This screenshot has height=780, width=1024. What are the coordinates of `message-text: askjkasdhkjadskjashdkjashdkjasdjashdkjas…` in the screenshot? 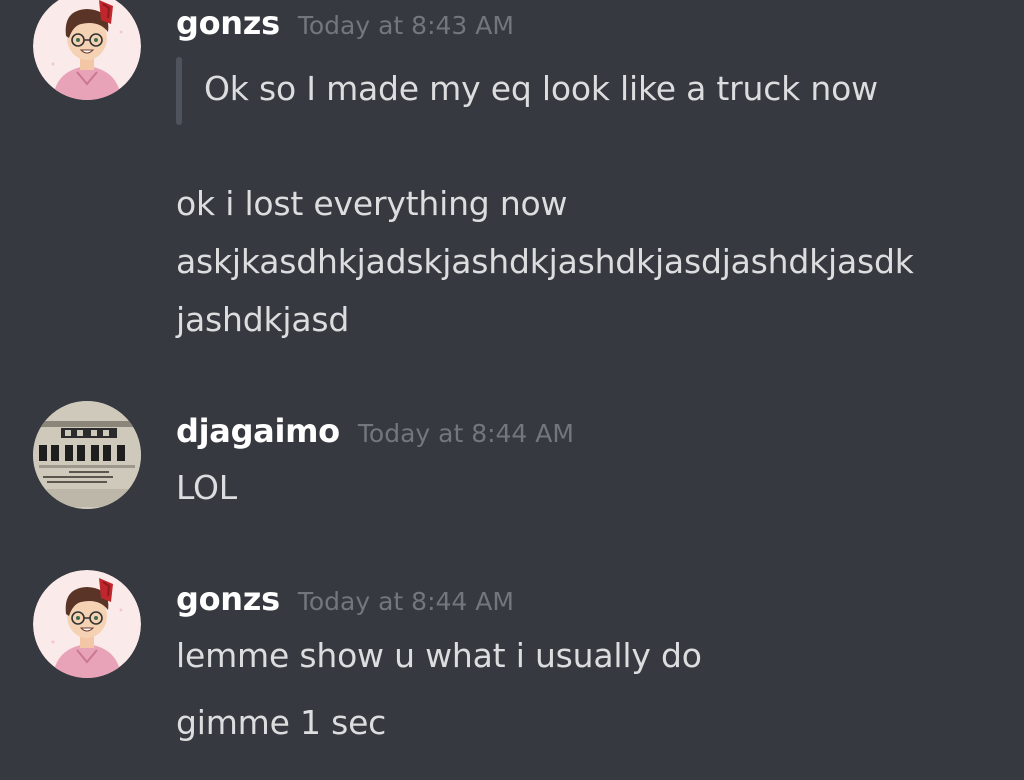 It's located at (545, 261).